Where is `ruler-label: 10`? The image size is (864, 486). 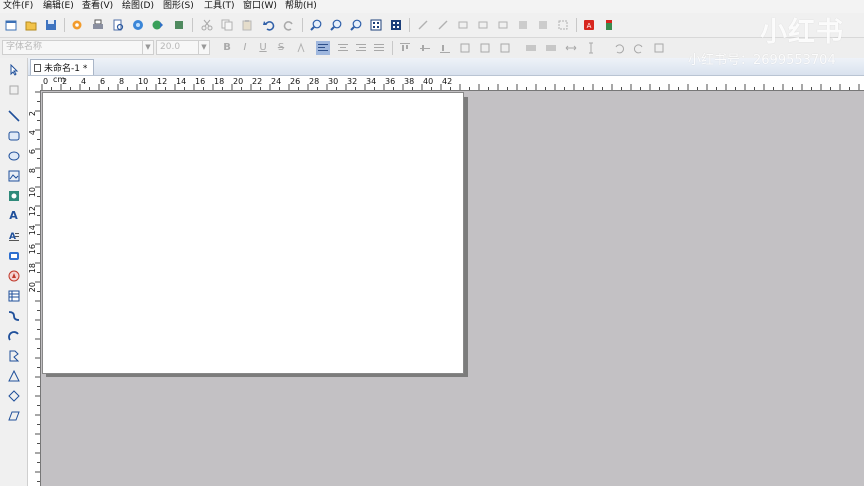 ruler-label: 10 is located at coordinates (143, 81).